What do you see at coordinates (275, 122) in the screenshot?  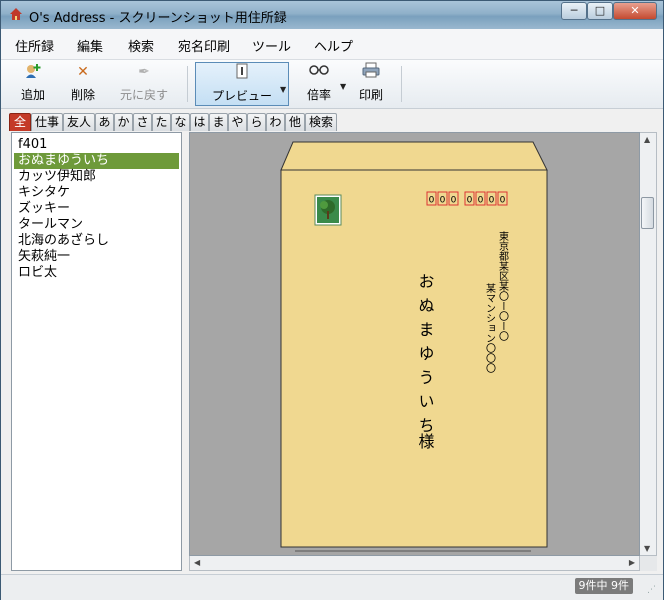 I see `tab-wa: わ` at bounding box center [275, 122].